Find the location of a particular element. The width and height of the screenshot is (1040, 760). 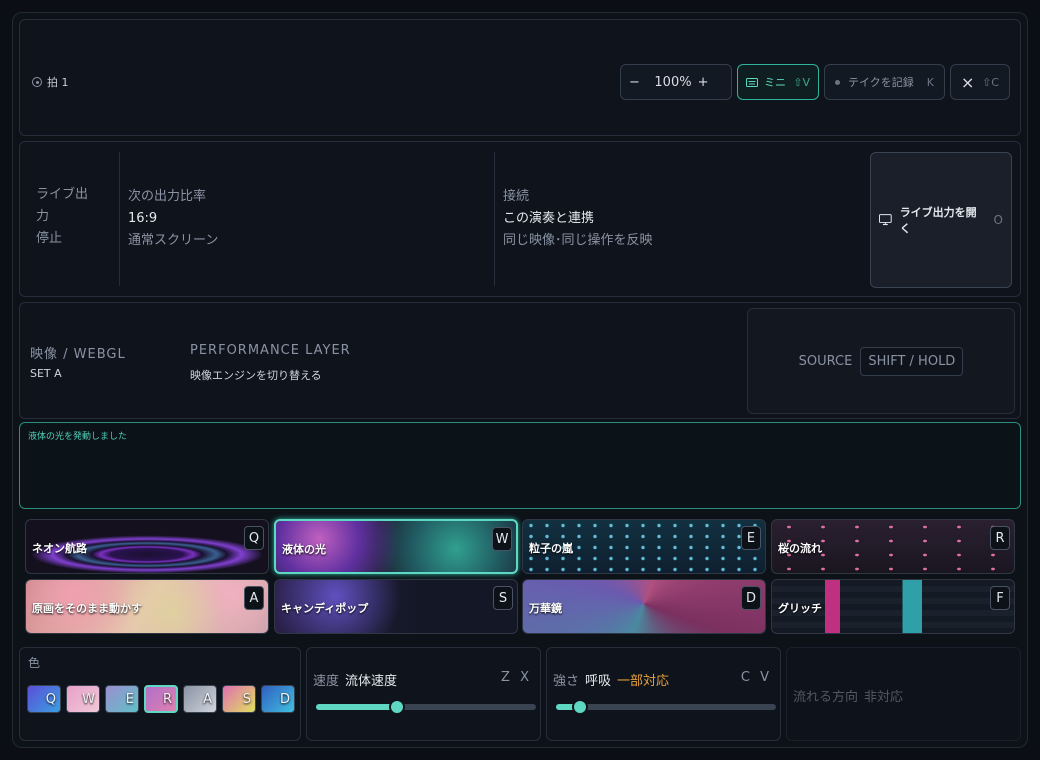

connection: 接続 この演奏と連携 同じ映像･同じ操作を反映 is located at coordinates (578, 219).